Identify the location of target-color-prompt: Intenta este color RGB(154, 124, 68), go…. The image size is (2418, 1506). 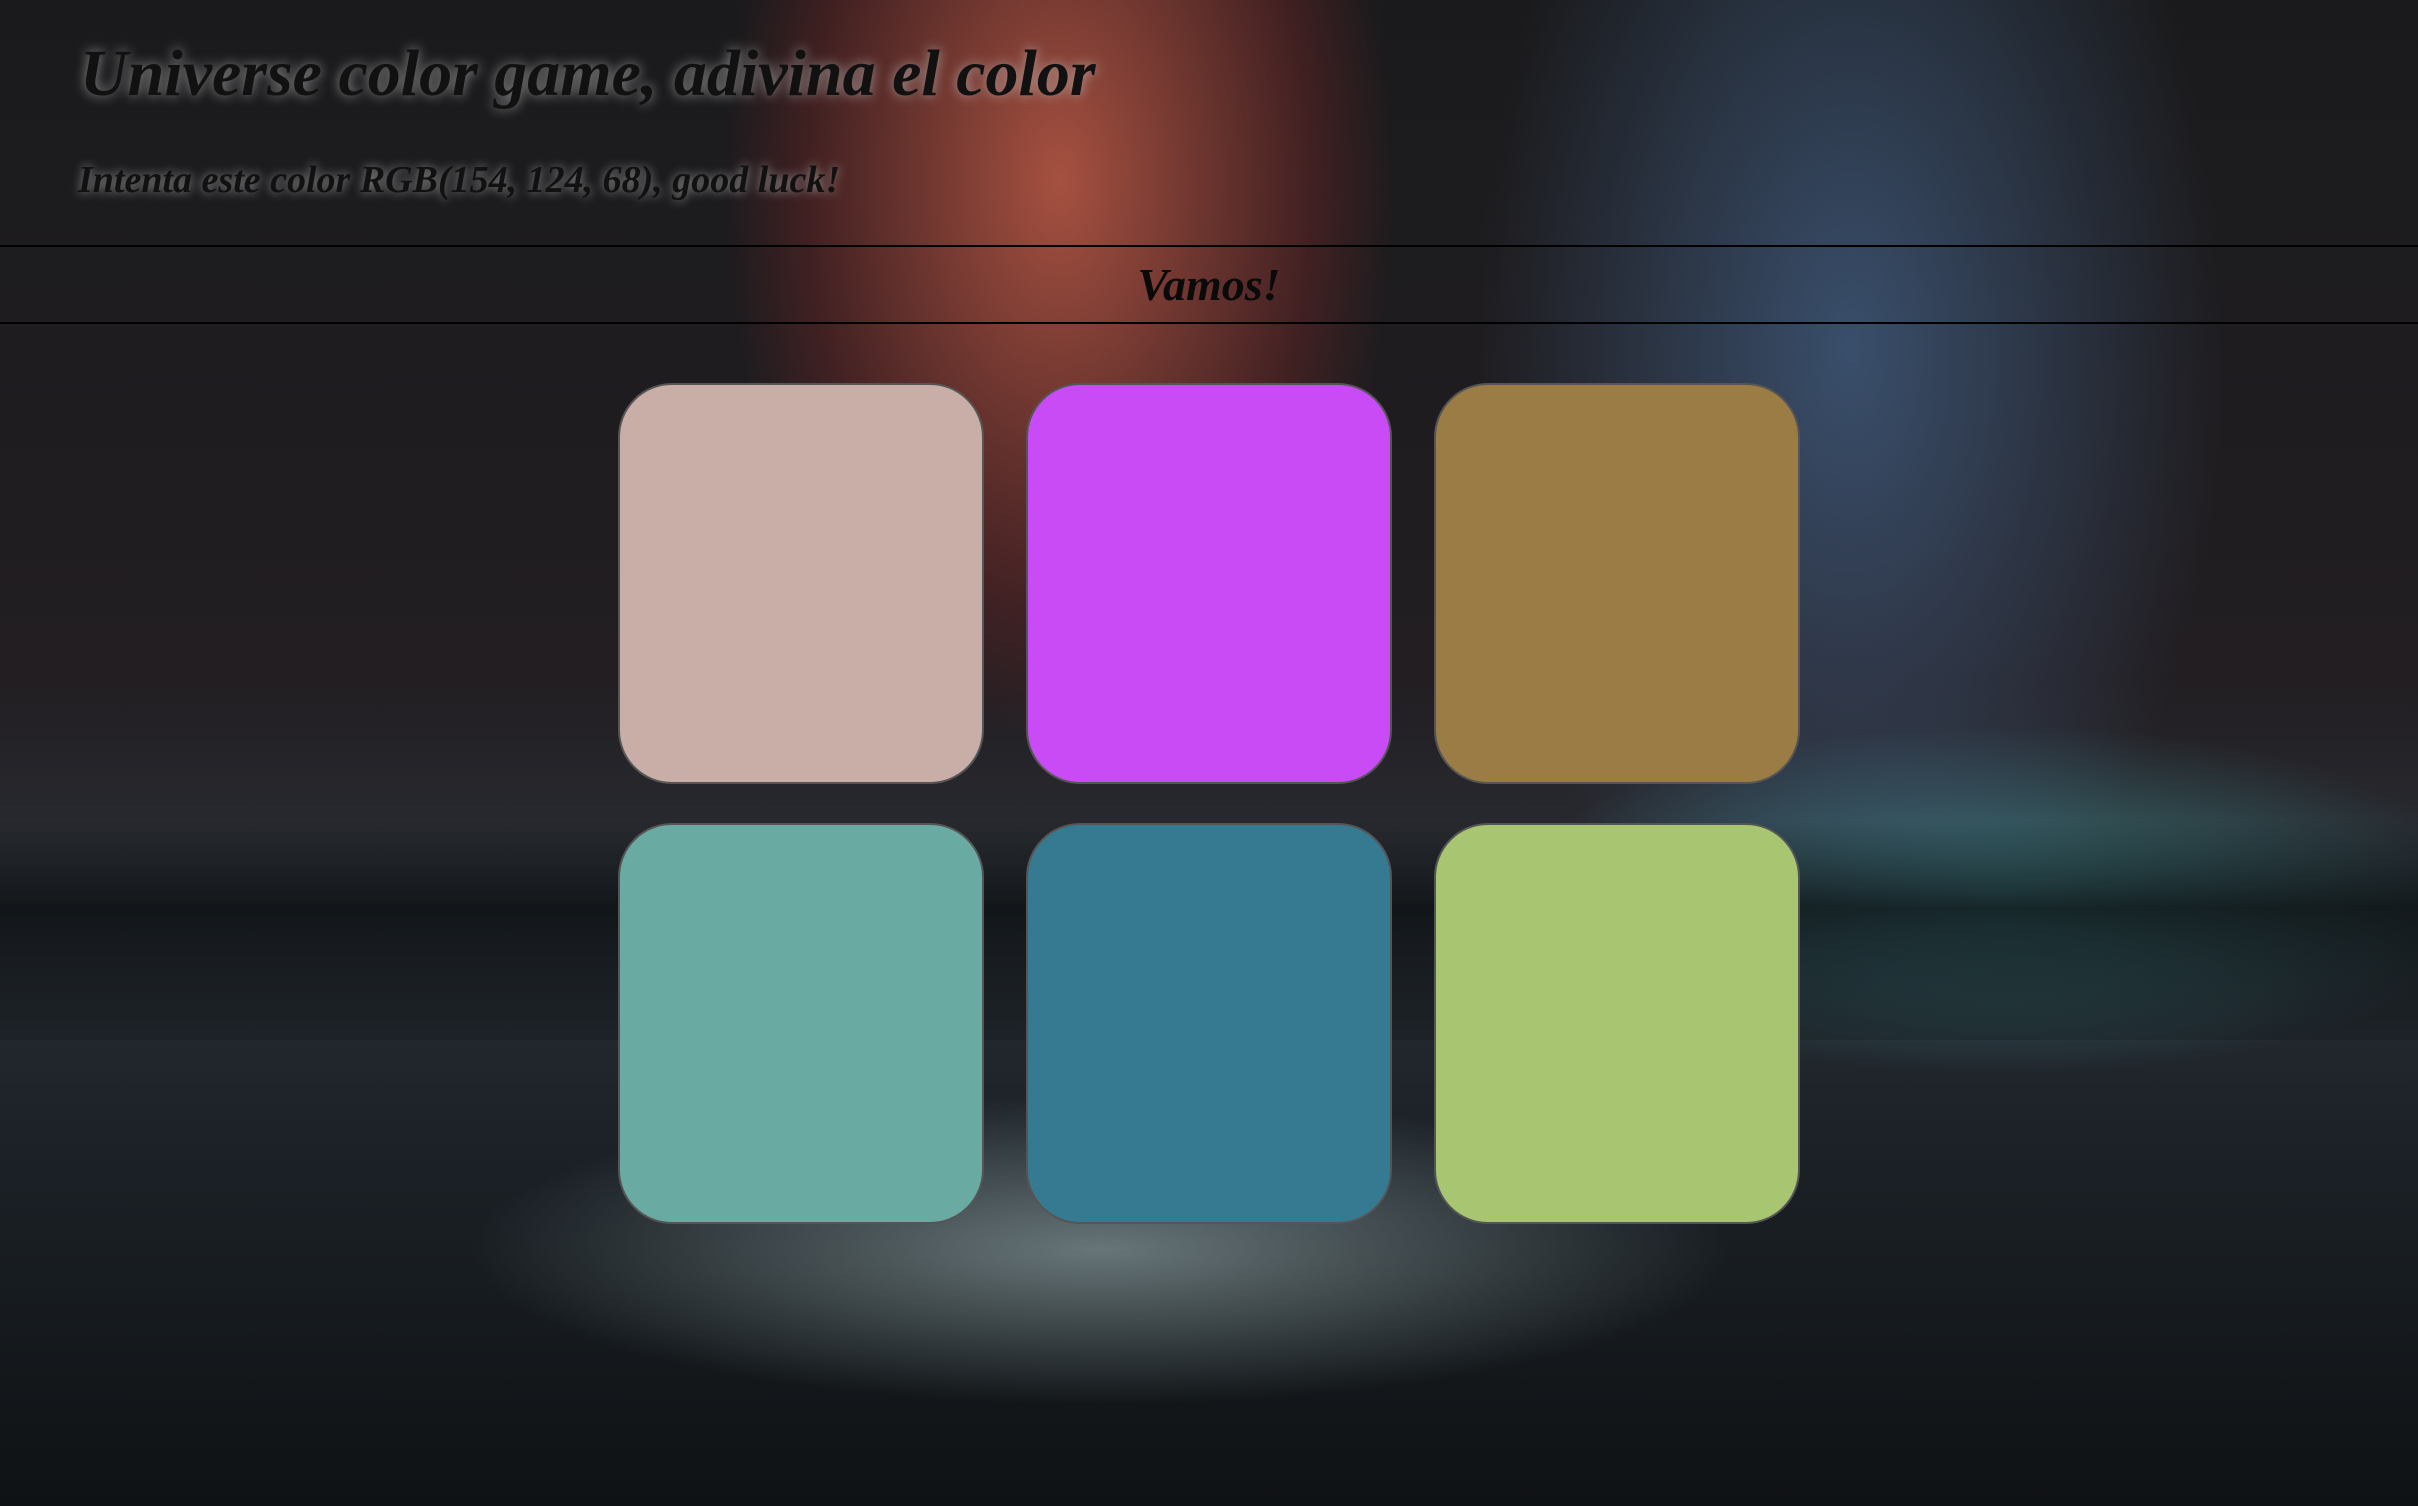
(459, 180).